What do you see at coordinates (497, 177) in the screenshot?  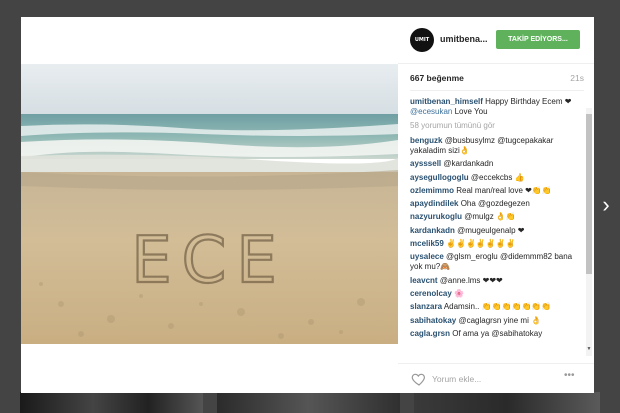 I see `comment-text: @eccekcbs 👍` at bounding box center [497, 177].